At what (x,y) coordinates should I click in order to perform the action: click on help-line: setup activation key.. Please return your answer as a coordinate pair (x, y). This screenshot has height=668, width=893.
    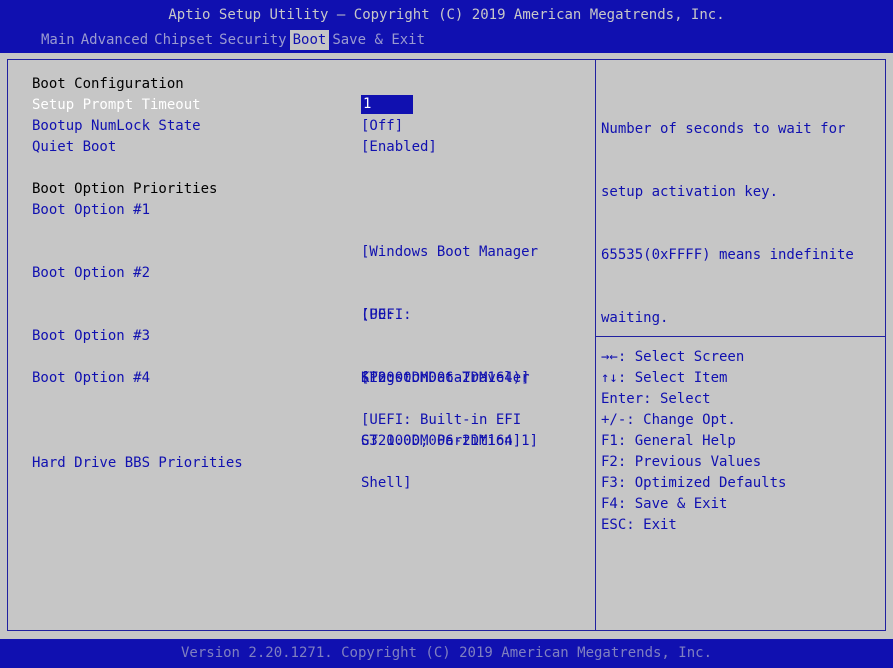
    Looking at the image, I should click on (690, 192).